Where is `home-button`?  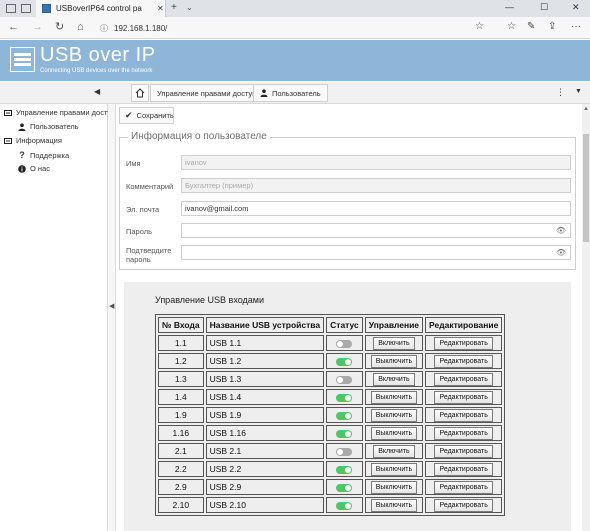 home-button is located at coordinates (140, 93).